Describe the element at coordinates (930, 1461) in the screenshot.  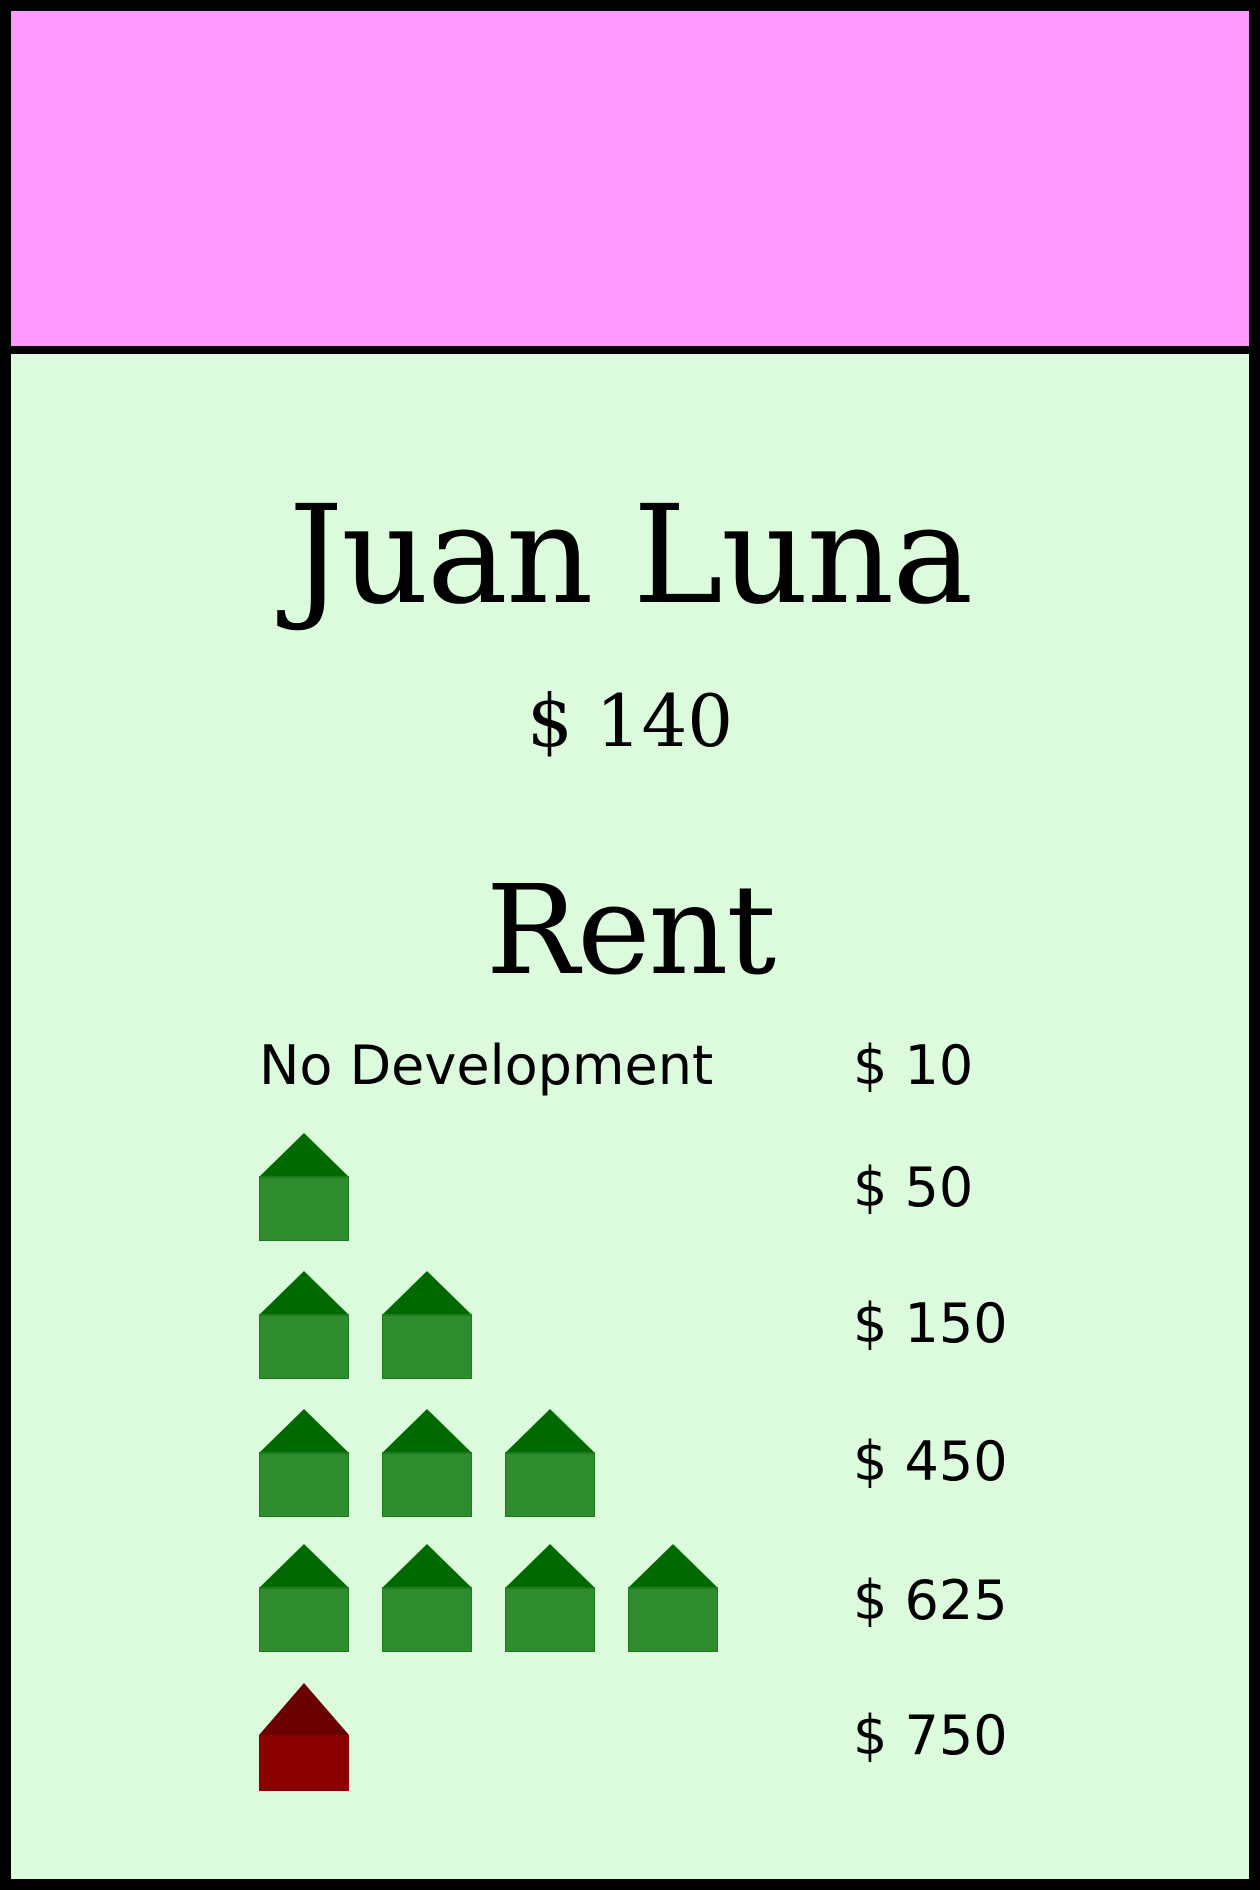
I see `rent-row-value: $ 450` at that location.